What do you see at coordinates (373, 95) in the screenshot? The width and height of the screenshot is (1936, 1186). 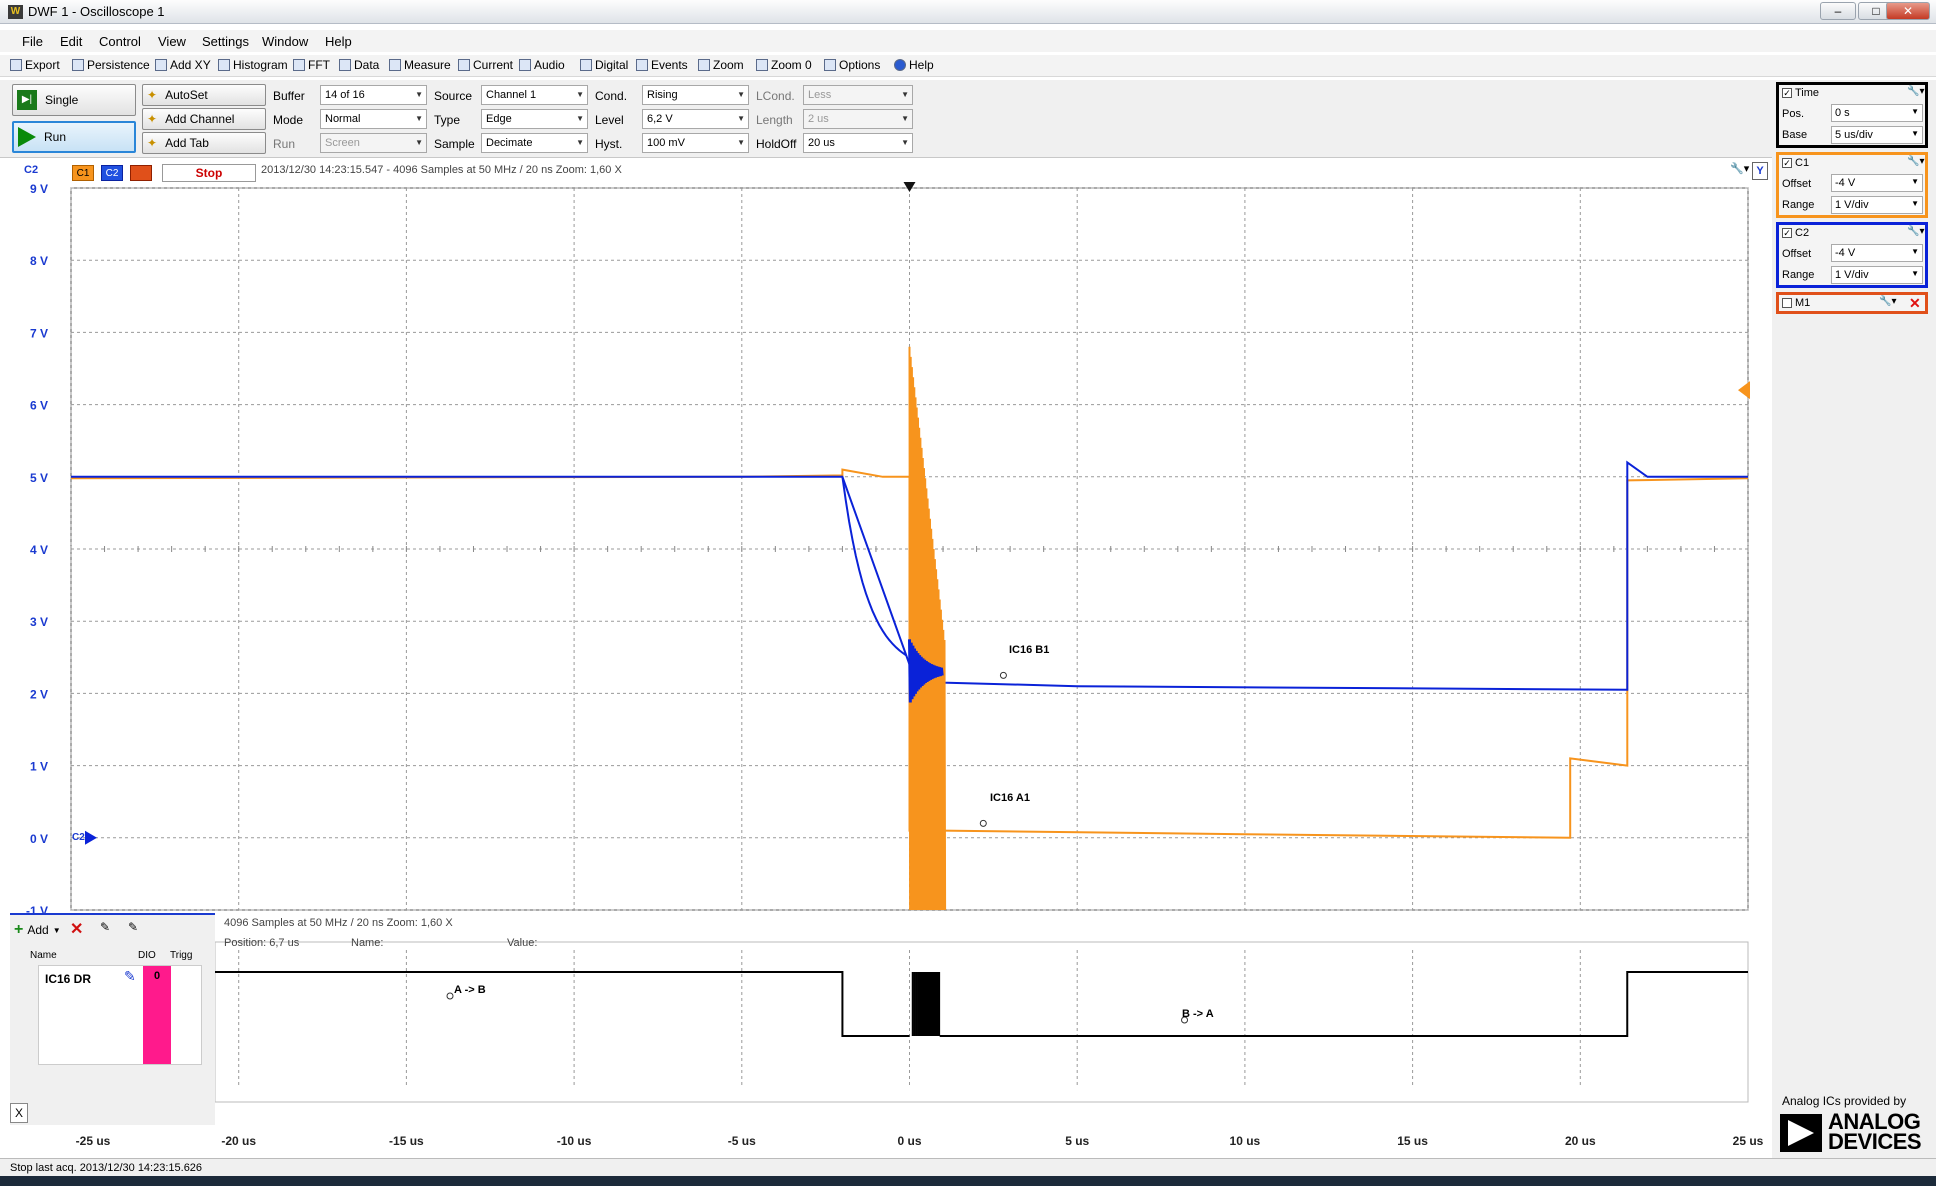 I see `buffer-select: 14 of 16 ▼` at bounding box center [373, 95].